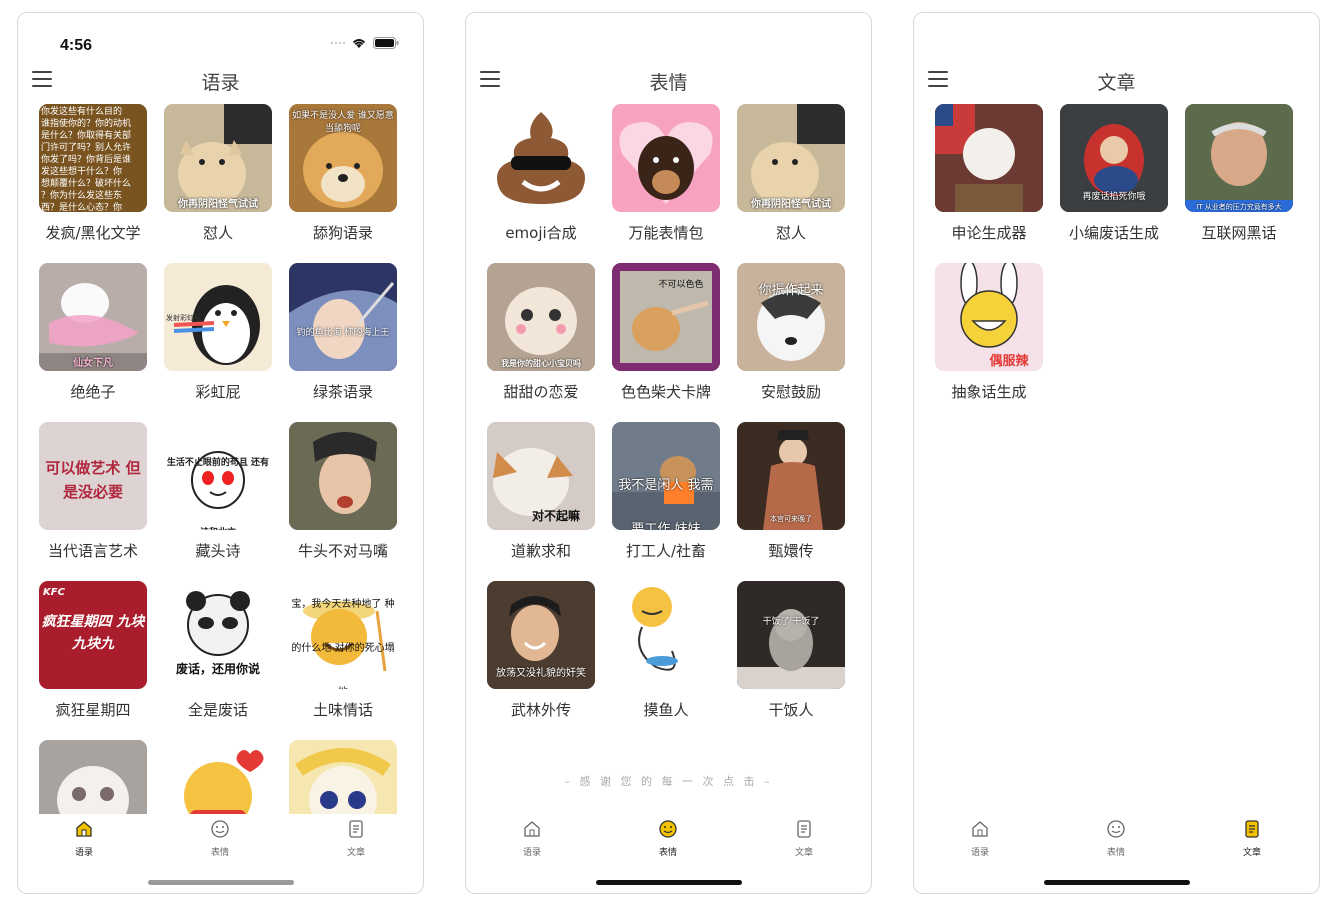  Describe the element at coordinates (76, 45) in the screenshot. I see `status-time: 4:56` at that location.